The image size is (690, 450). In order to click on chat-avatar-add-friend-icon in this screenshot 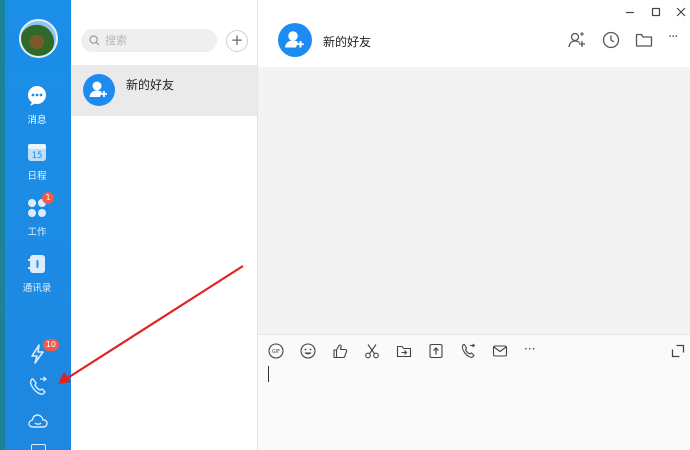, I will do `click(295, 40)`.